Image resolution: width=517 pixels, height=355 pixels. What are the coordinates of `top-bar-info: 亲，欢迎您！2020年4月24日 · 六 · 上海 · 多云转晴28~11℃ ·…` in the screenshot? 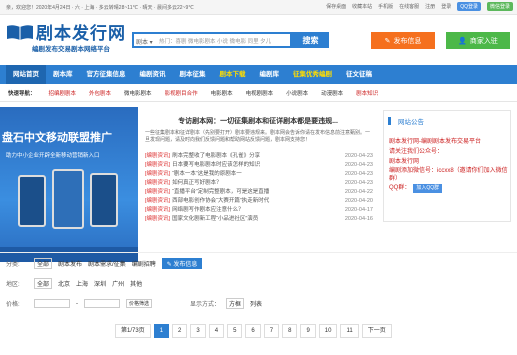 It's located at (100, 8).